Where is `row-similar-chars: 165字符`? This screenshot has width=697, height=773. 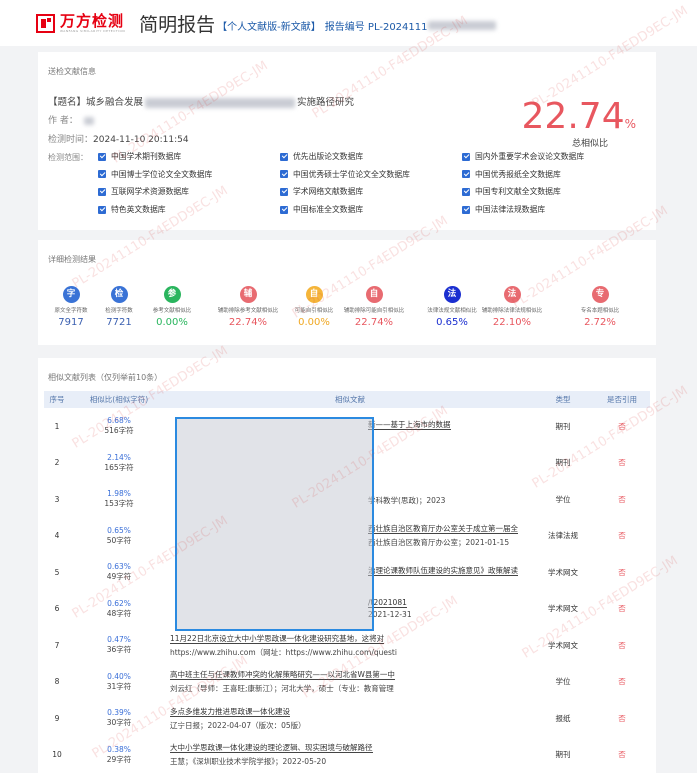 row-similar-chars: 165字符 is located at coordinates (119, 467).